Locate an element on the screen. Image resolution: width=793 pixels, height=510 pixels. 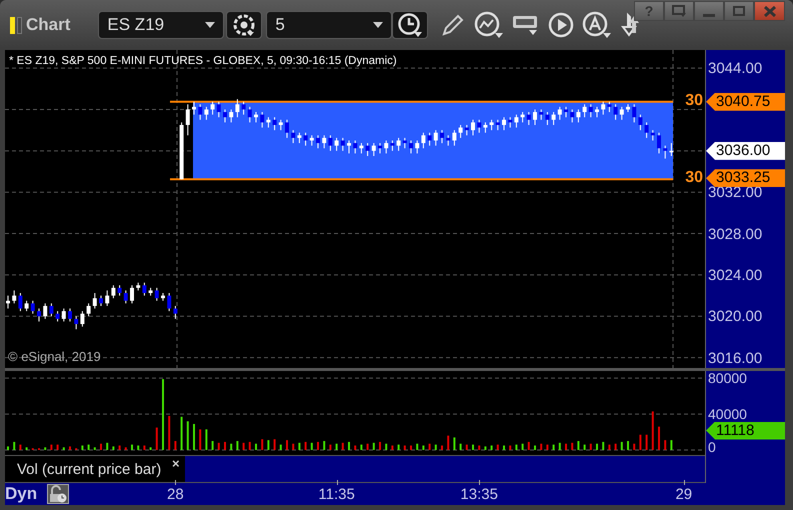
settings-button is located at coordinates (244, 25).